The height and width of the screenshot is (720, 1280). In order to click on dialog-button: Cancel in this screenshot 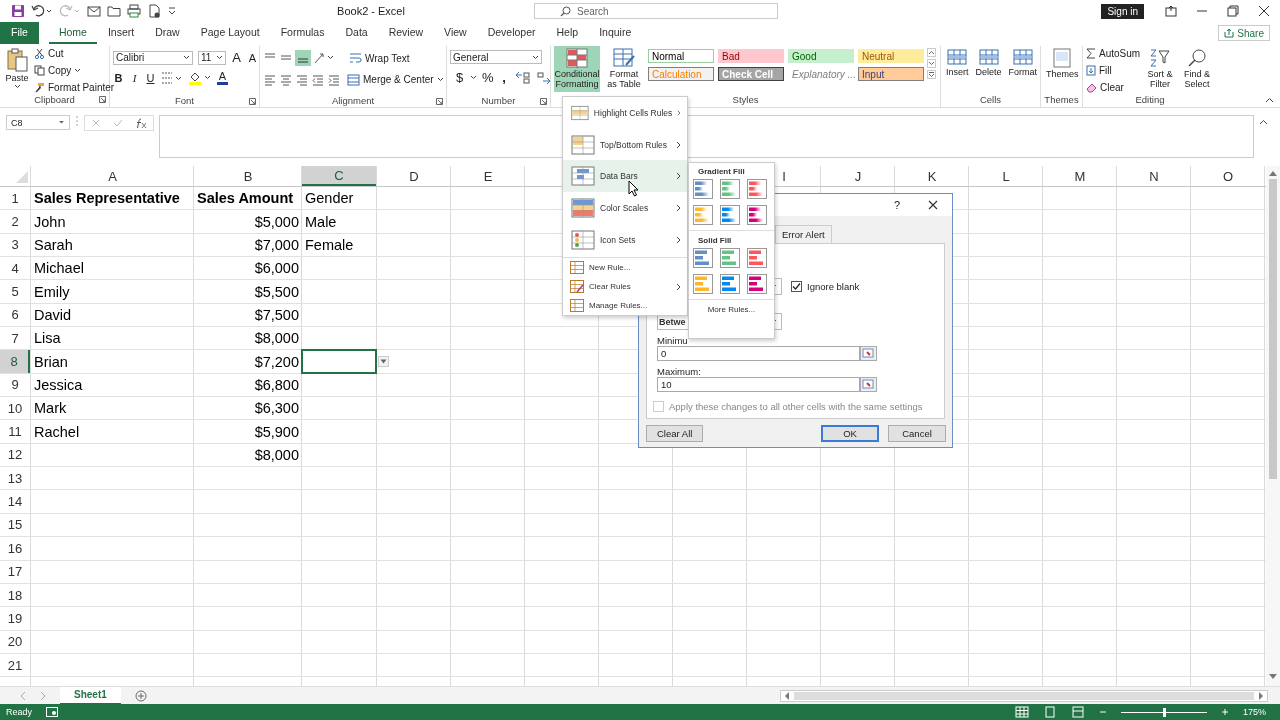, I will do `click(917, 433)`.